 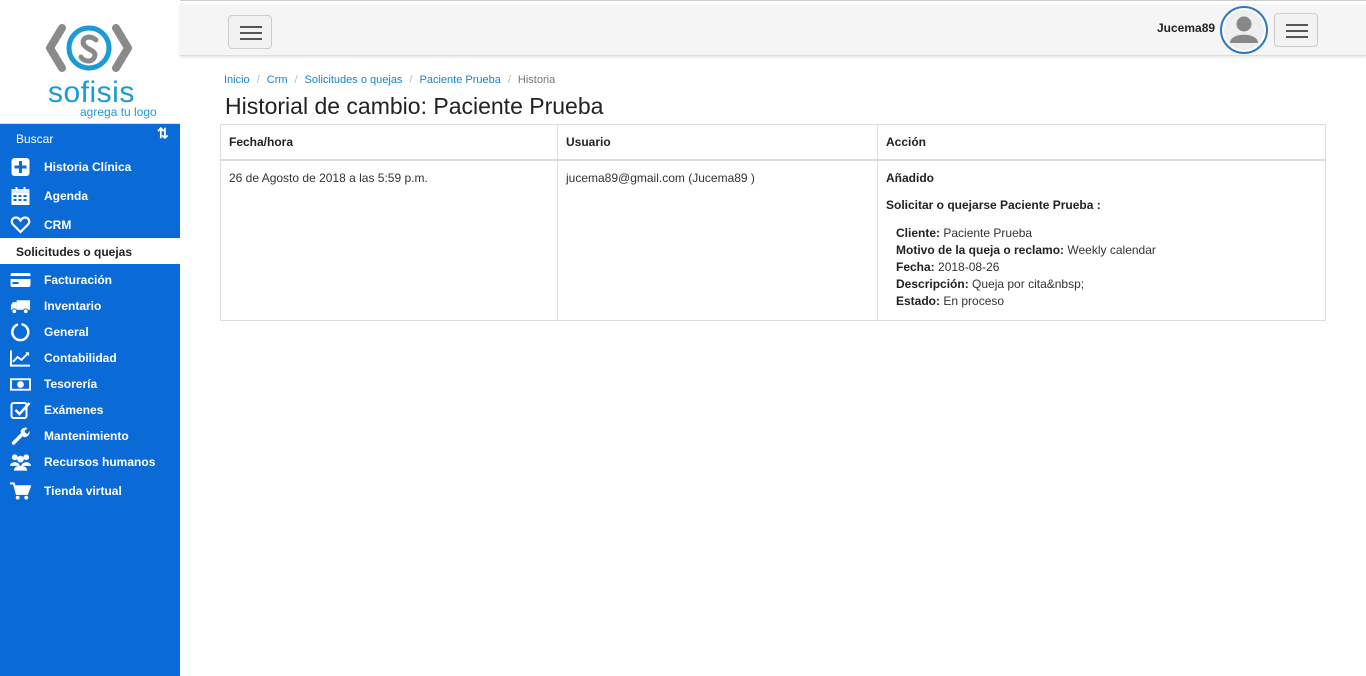 I want to click on field-label: Fecha:, so click(x=915, y=266).